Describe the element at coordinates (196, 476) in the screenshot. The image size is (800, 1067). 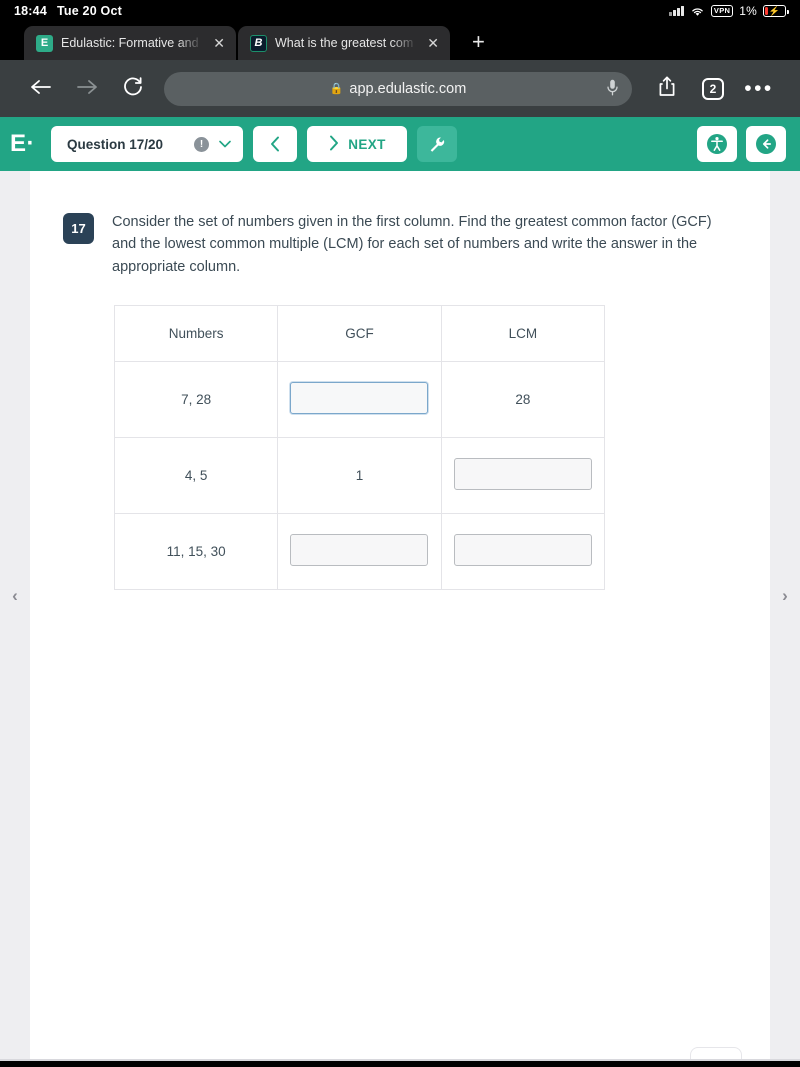
I see `numbers-cell: 4, 5` at that location.